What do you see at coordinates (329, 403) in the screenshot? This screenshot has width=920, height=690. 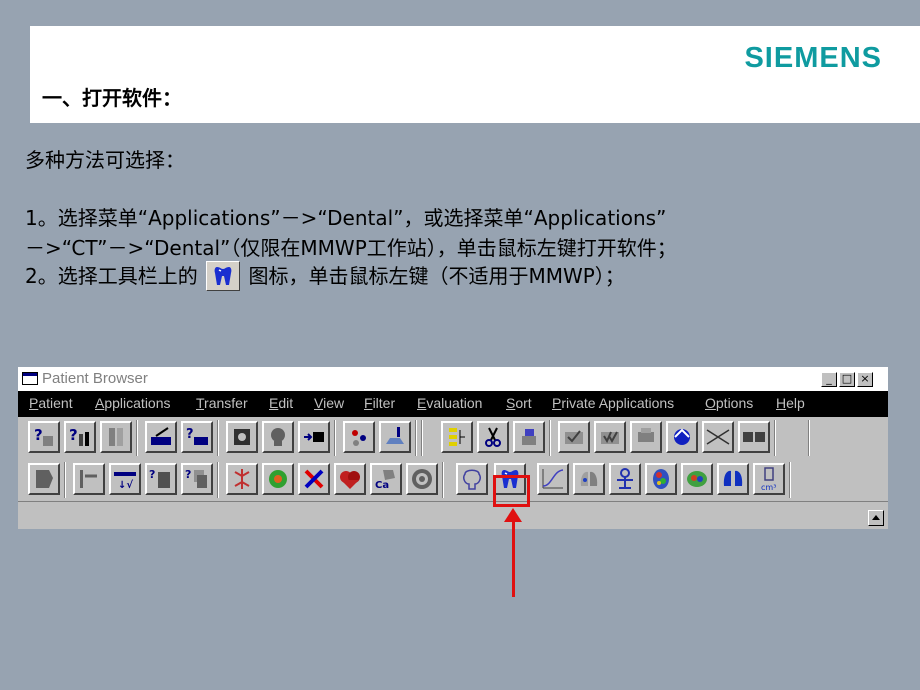 I see `menu-view: View` at bounding box center [329, 403].